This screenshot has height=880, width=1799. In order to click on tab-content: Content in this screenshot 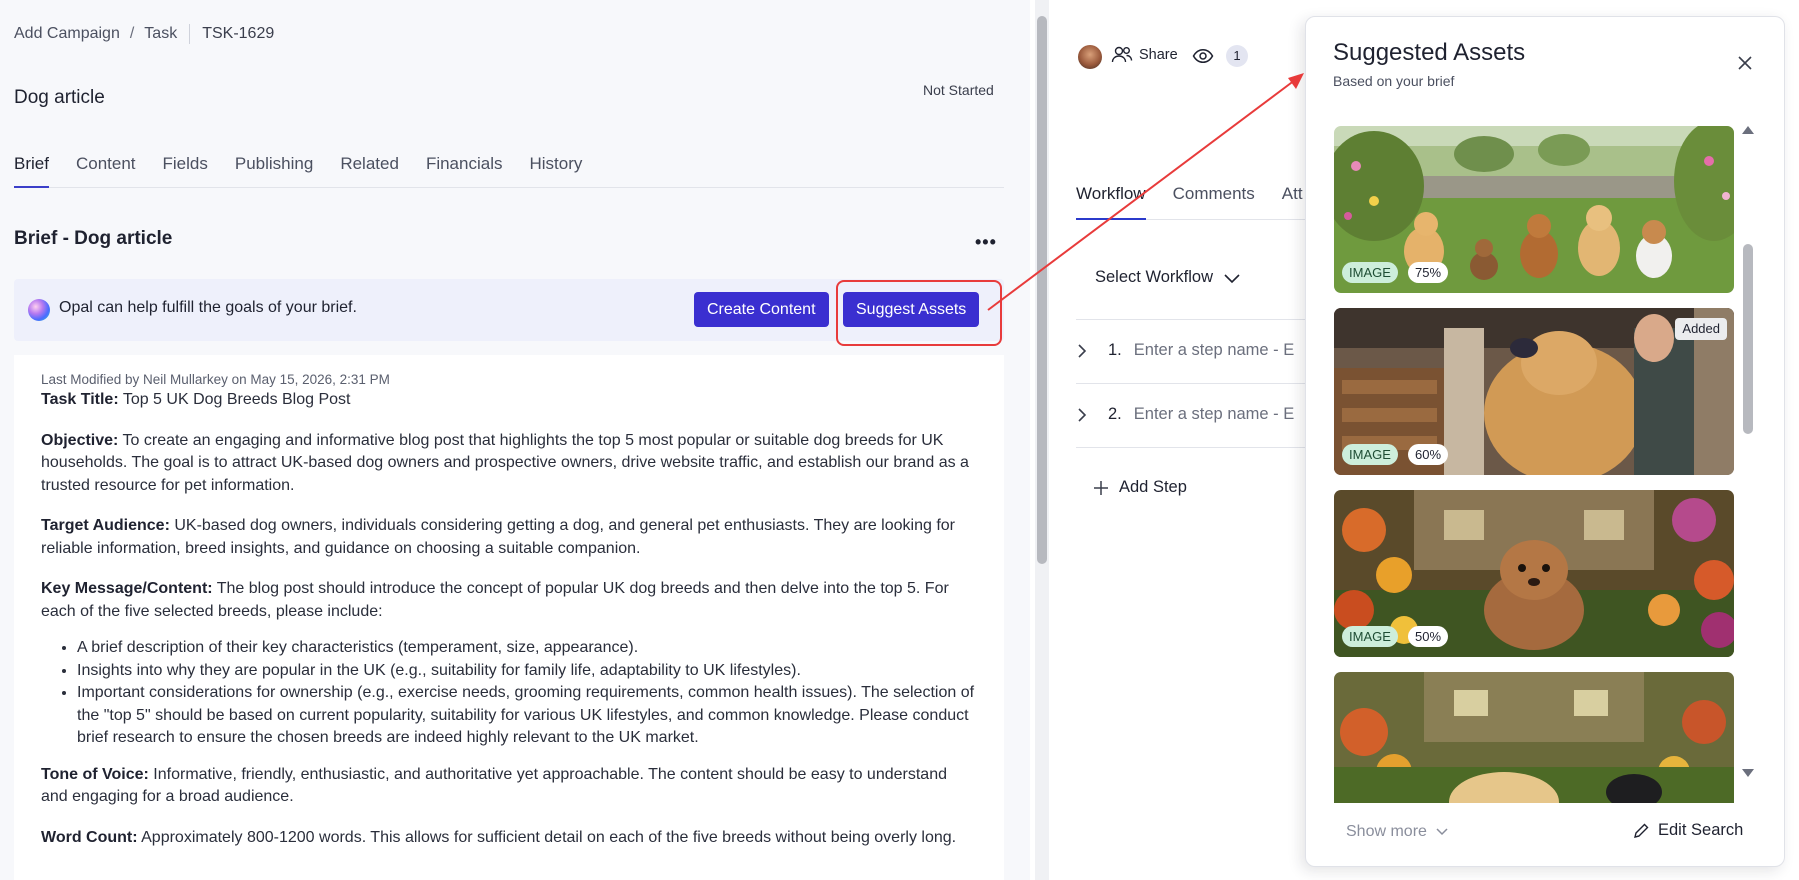, I will do `click(106, 169)`.